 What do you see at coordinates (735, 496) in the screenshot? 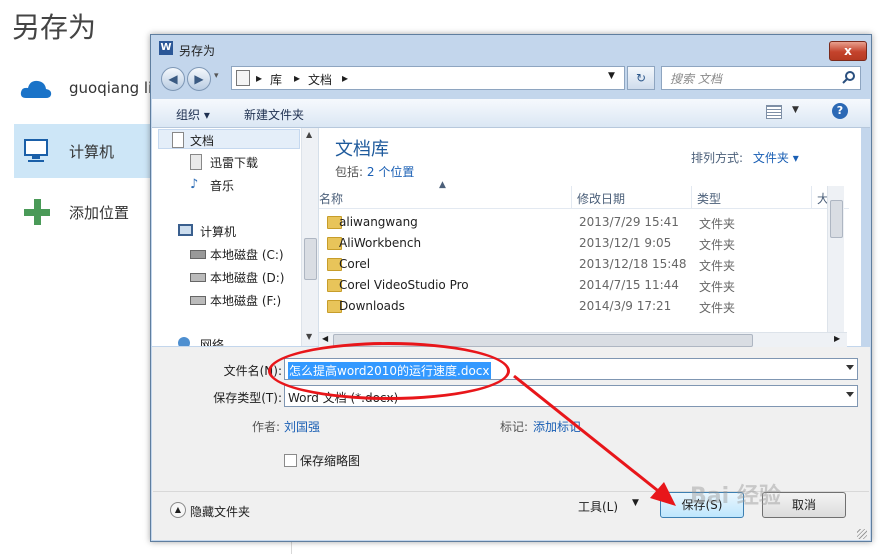
I see `watermark: Bai 经验` at bounding box center [735, 496].